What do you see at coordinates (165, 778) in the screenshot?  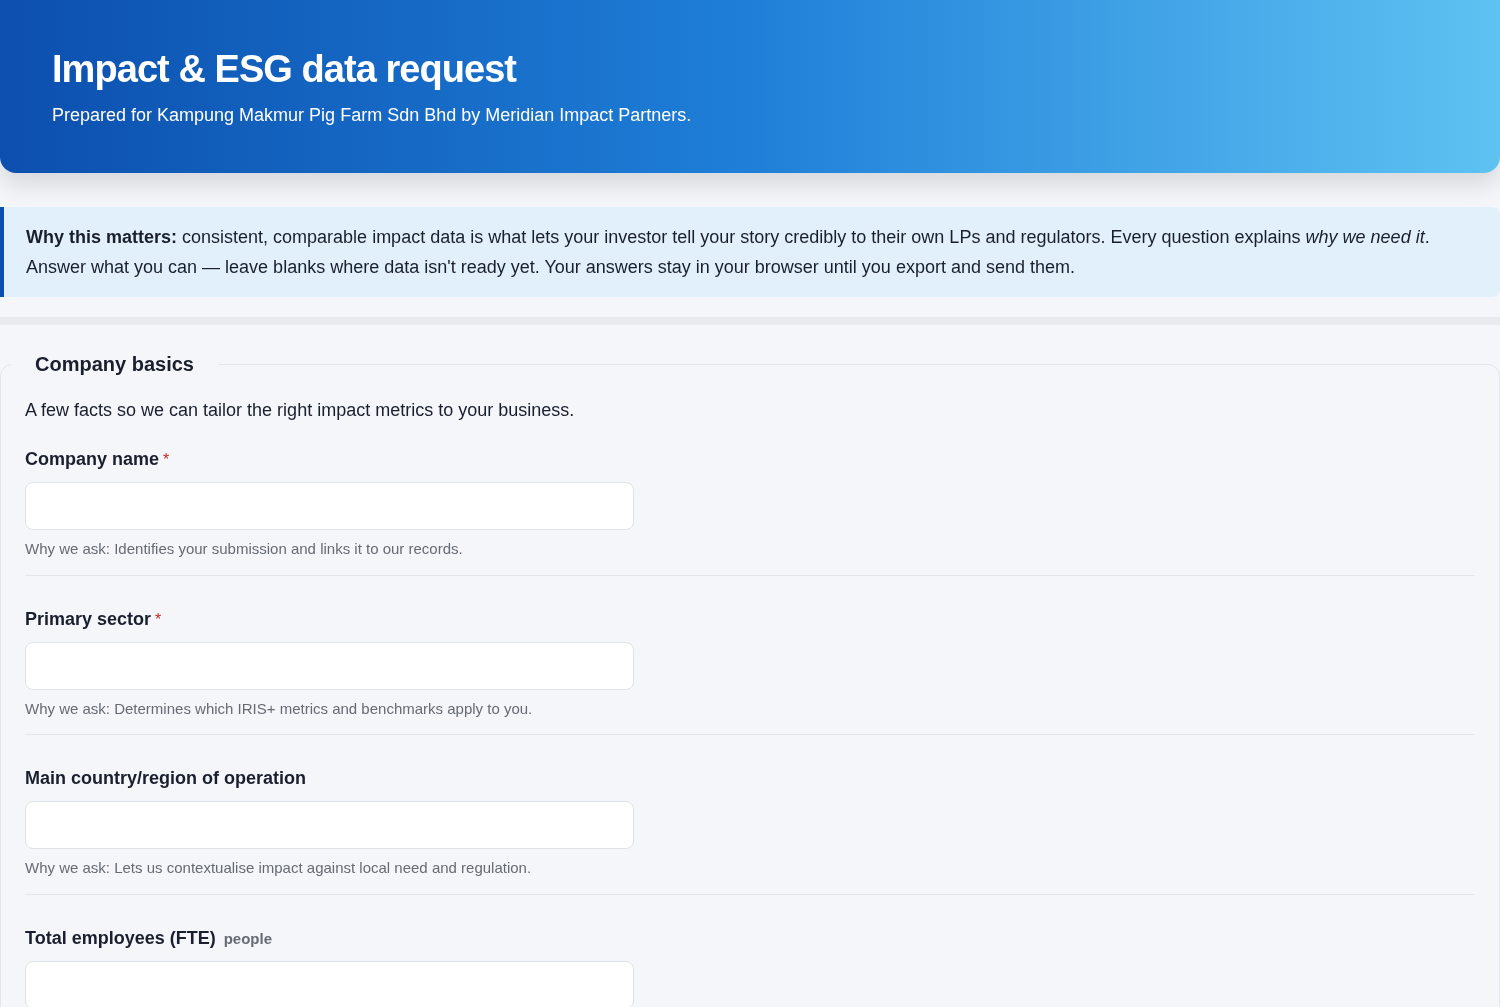 I see `field-label: Main country/region of operation` at bounding box center [165, 778].